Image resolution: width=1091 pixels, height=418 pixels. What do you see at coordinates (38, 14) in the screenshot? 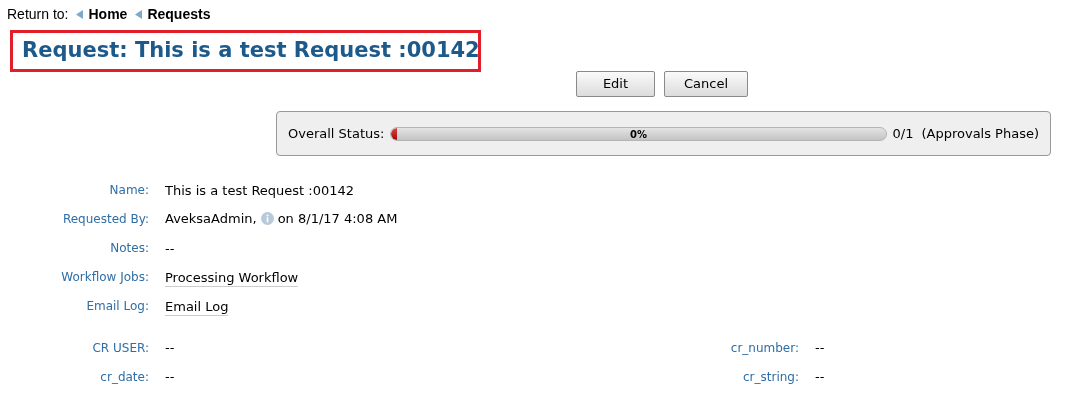
I see `return-label: Return to:` at bounding box center [38, 14].